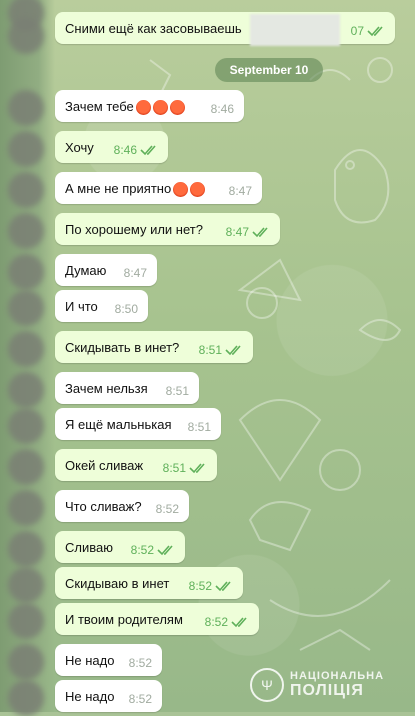 The image size is (415, 716). Describe the element at coordinates (327, 690) in the screenshot. I see `watermark-line2: ПОЛІЦІЯ` at that location.